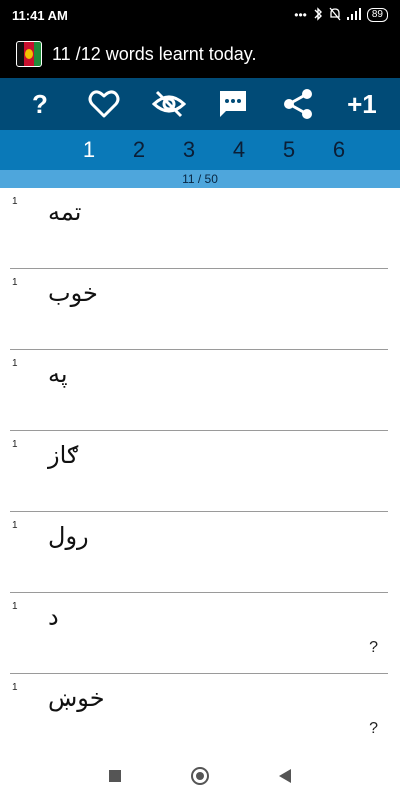  What do you see at coordinates (199, 390) in the screenshot?
I see `list-item: 1 په` at bounding box center [199, 390].